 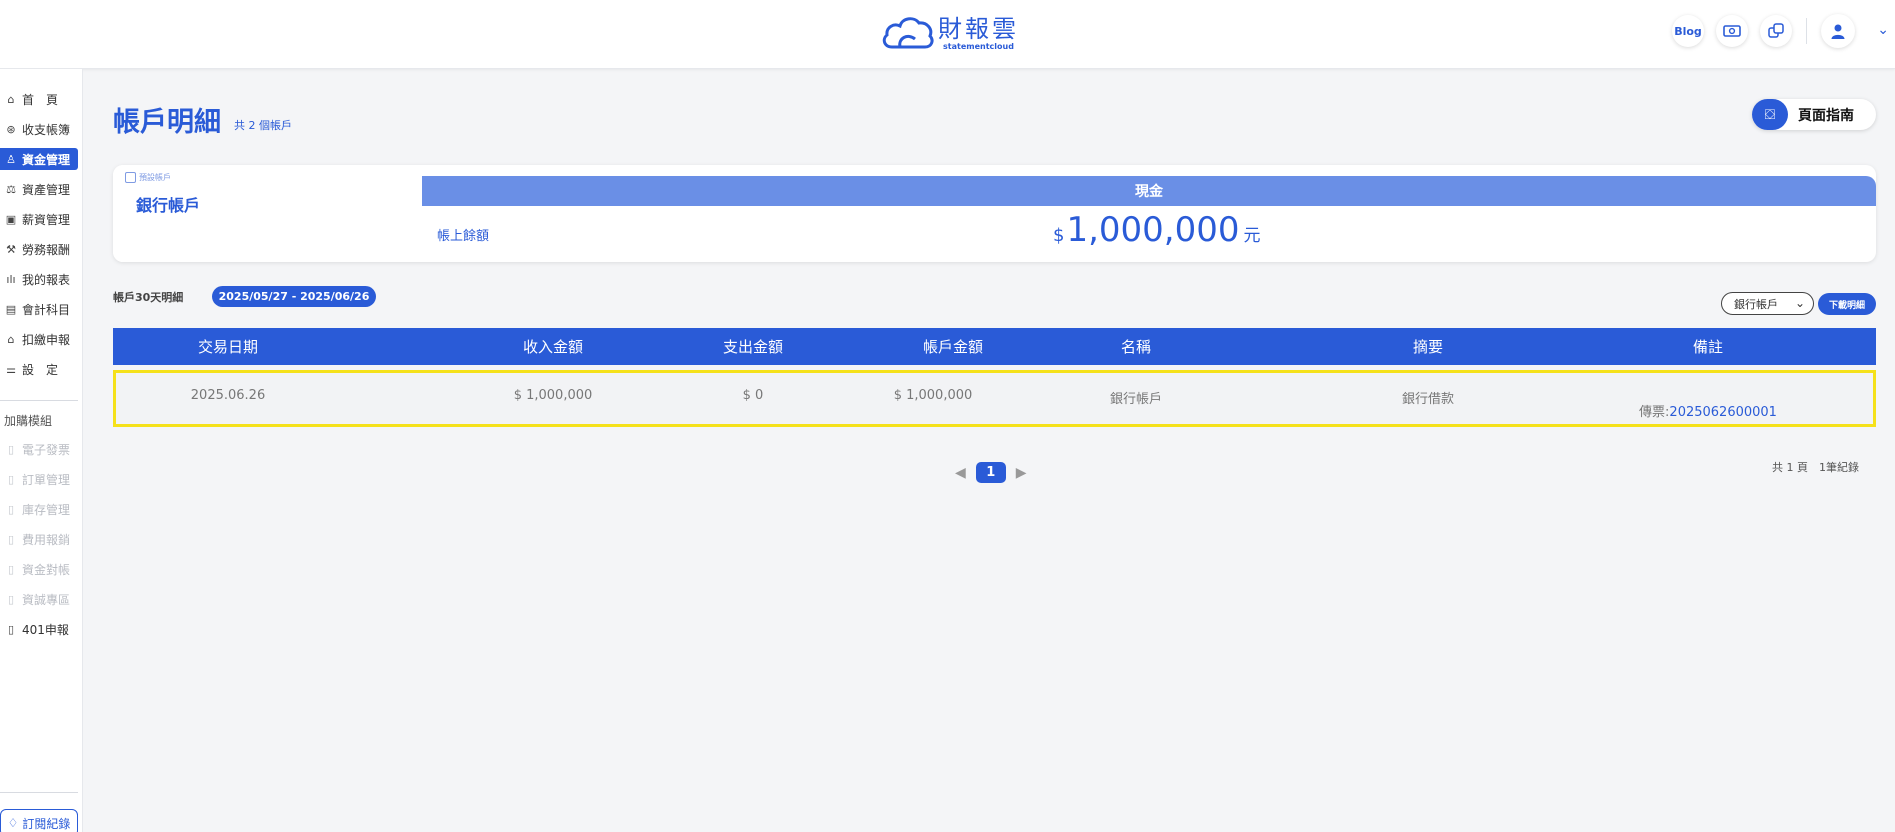 I want to click on sidebar-item-label: 我的報表, so click(x=46, y=279).